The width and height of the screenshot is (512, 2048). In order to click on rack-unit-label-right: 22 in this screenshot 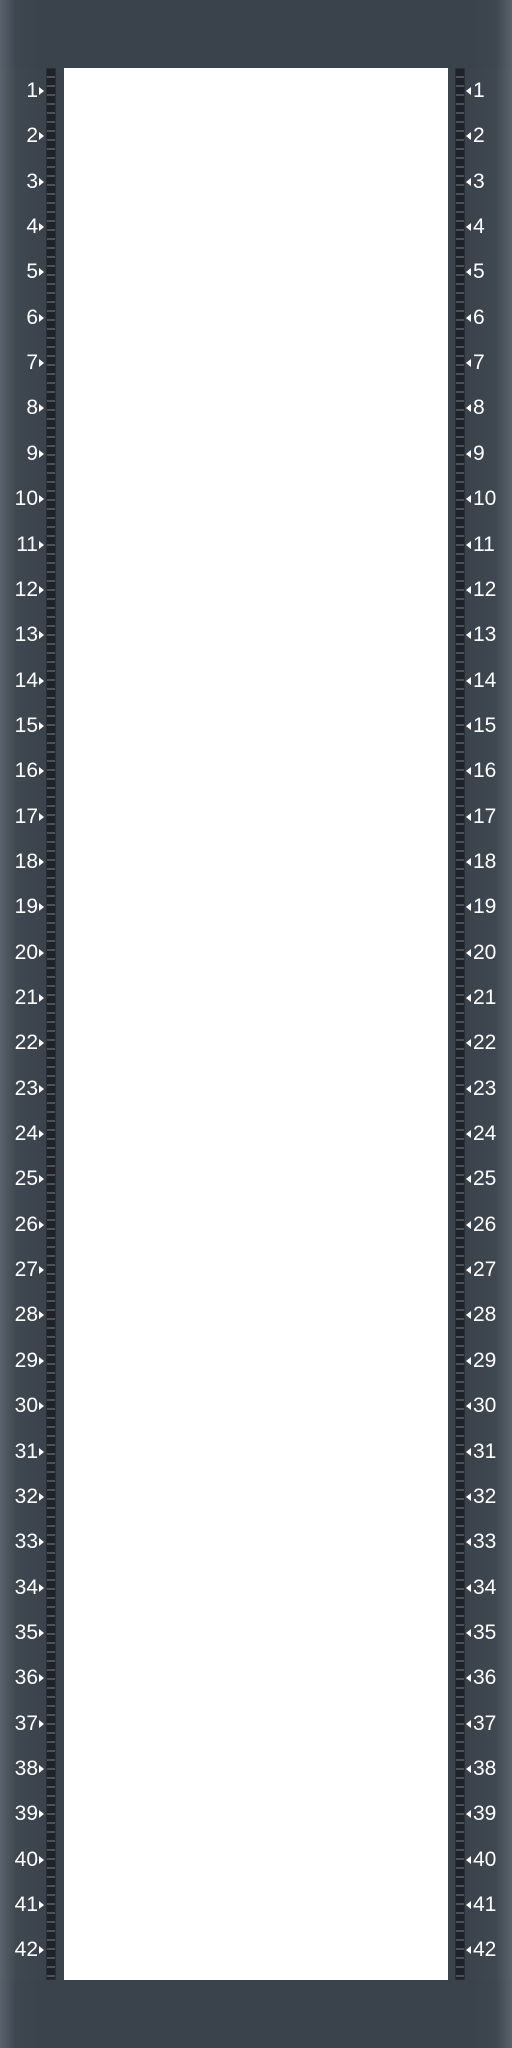, I will do `click(489, 1043)`.